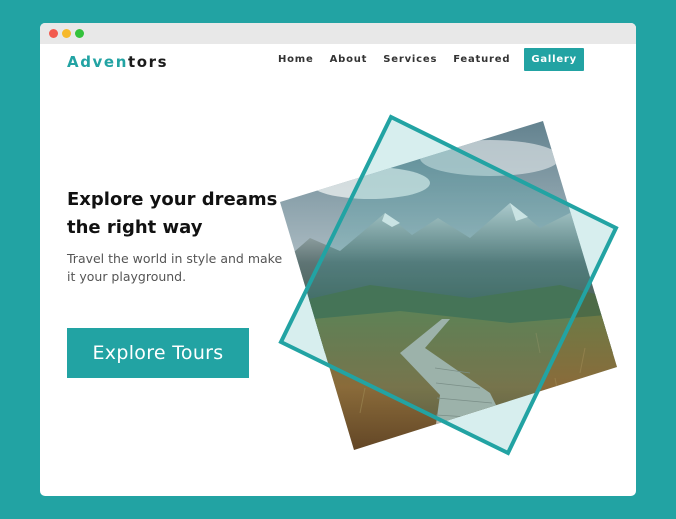 Image resolution: width=676 pixels, height=519 pixels. I want to click on nav-services: Services, so click(410, 59).